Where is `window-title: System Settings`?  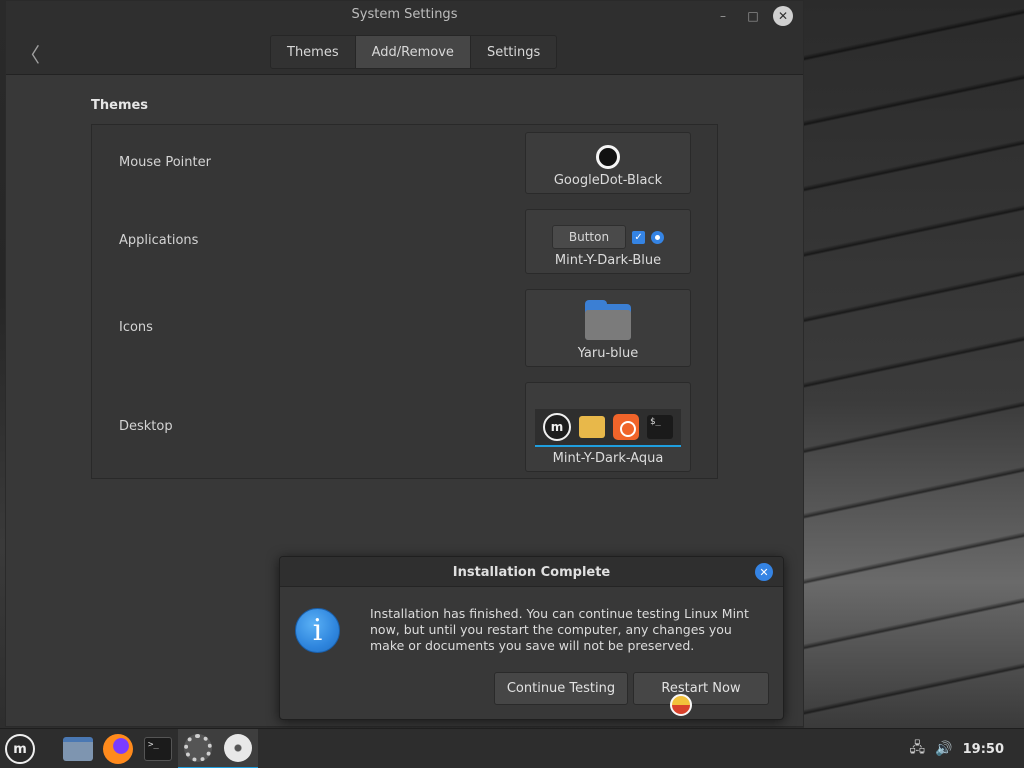 window-title: System Settings is located at coordinates (404, 14).